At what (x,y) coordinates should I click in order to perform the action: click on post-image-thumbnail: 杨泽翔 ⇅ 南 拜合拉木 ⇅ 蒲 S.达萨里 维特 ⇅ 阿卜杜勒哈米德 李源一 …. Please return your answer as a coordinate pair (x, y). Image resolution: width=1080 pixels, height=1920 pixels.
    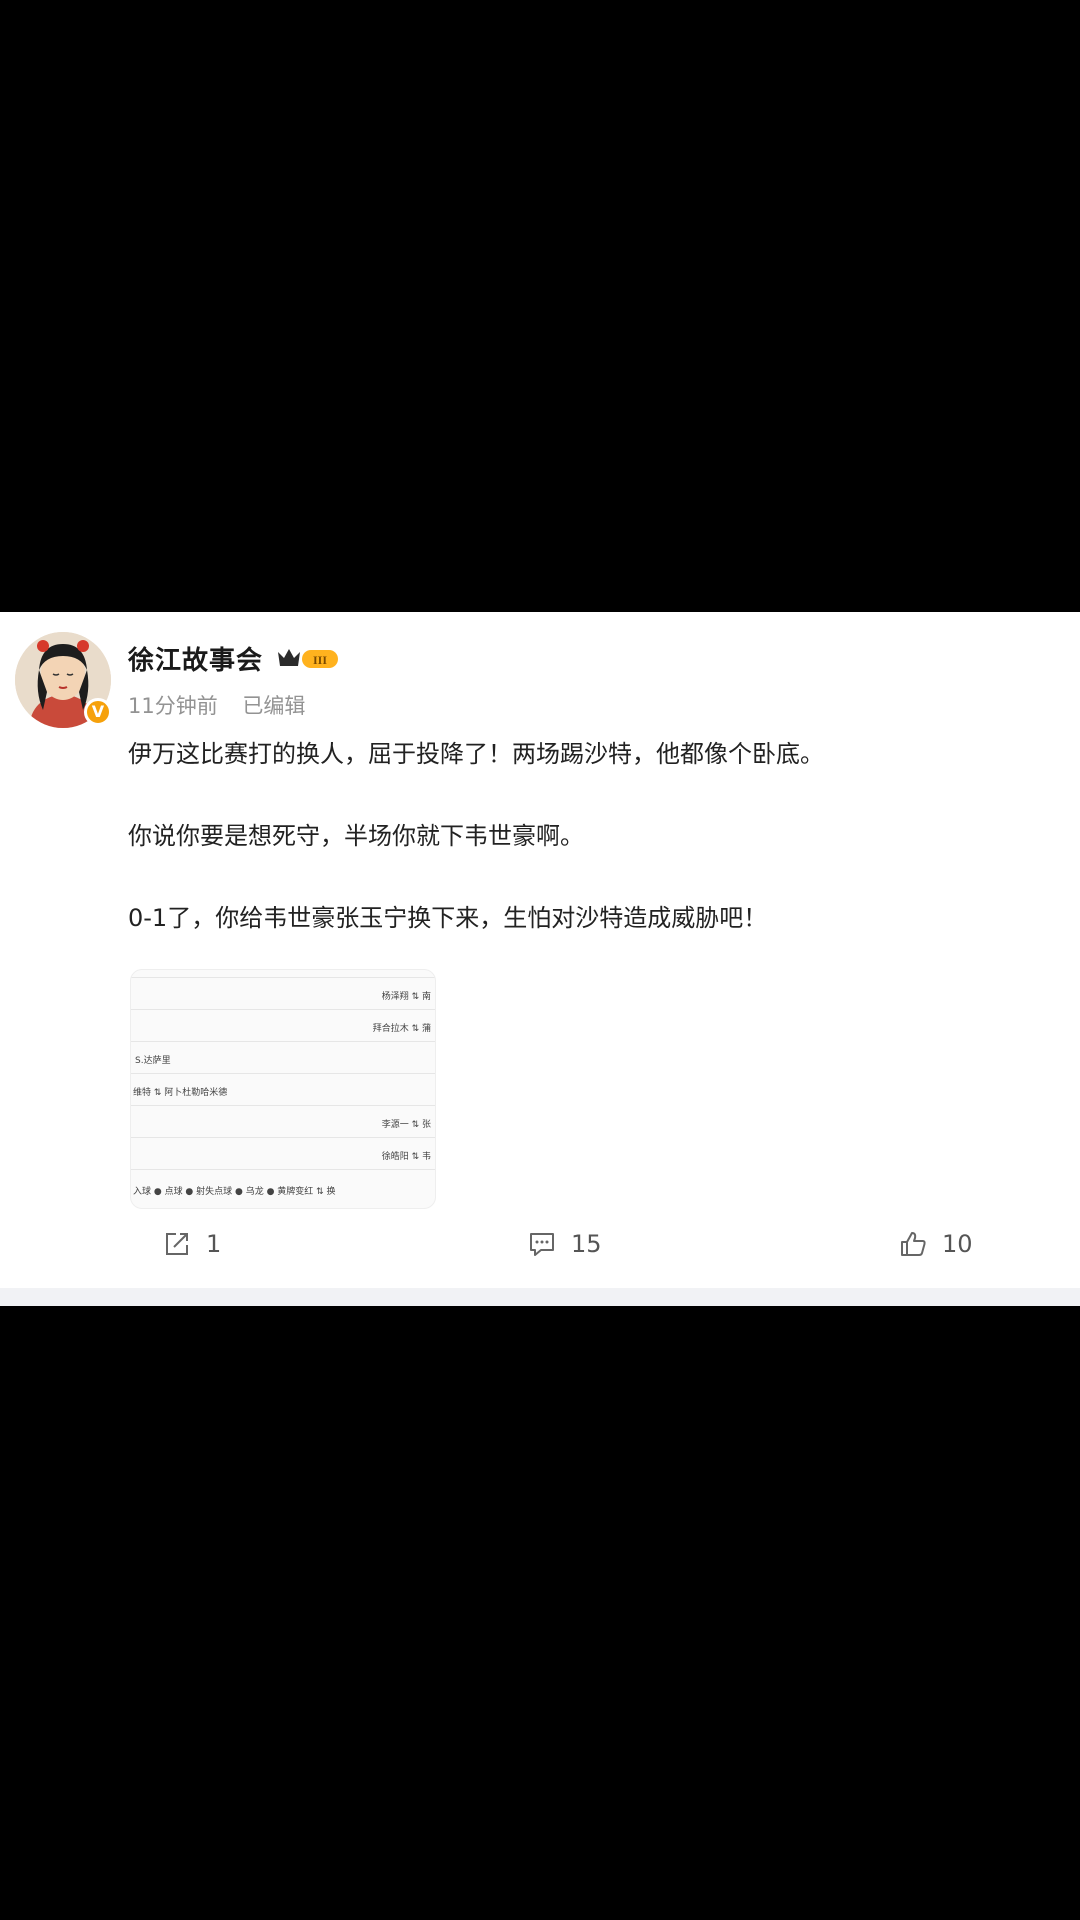
    Looking at the image, I should click on (283, 1089).